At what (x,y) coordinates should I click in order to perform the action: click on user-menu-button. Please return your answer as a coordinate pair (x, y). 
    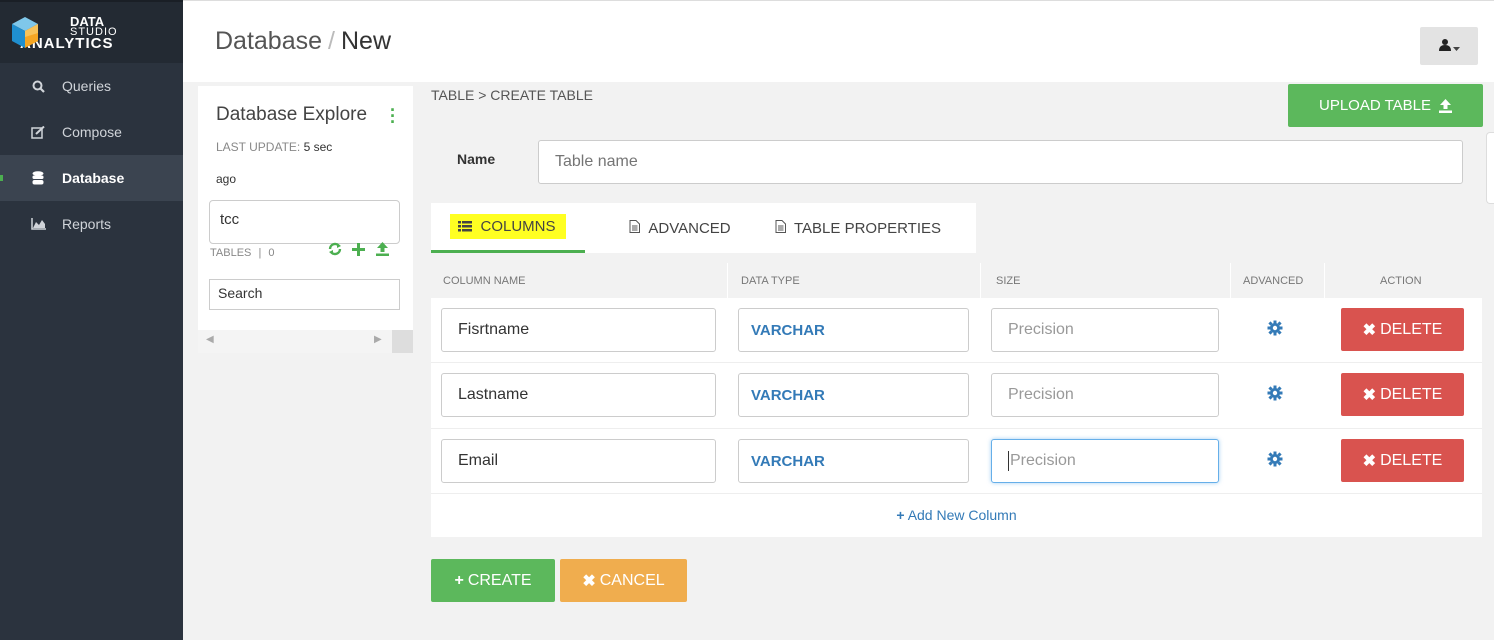
    Looking at the image, I should click on (1449, 46).